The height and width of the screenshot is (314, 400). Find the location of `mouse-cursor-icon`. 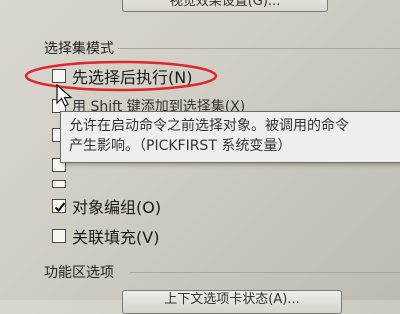

mouse-cursor-icon is located at coordinates (64, 95).